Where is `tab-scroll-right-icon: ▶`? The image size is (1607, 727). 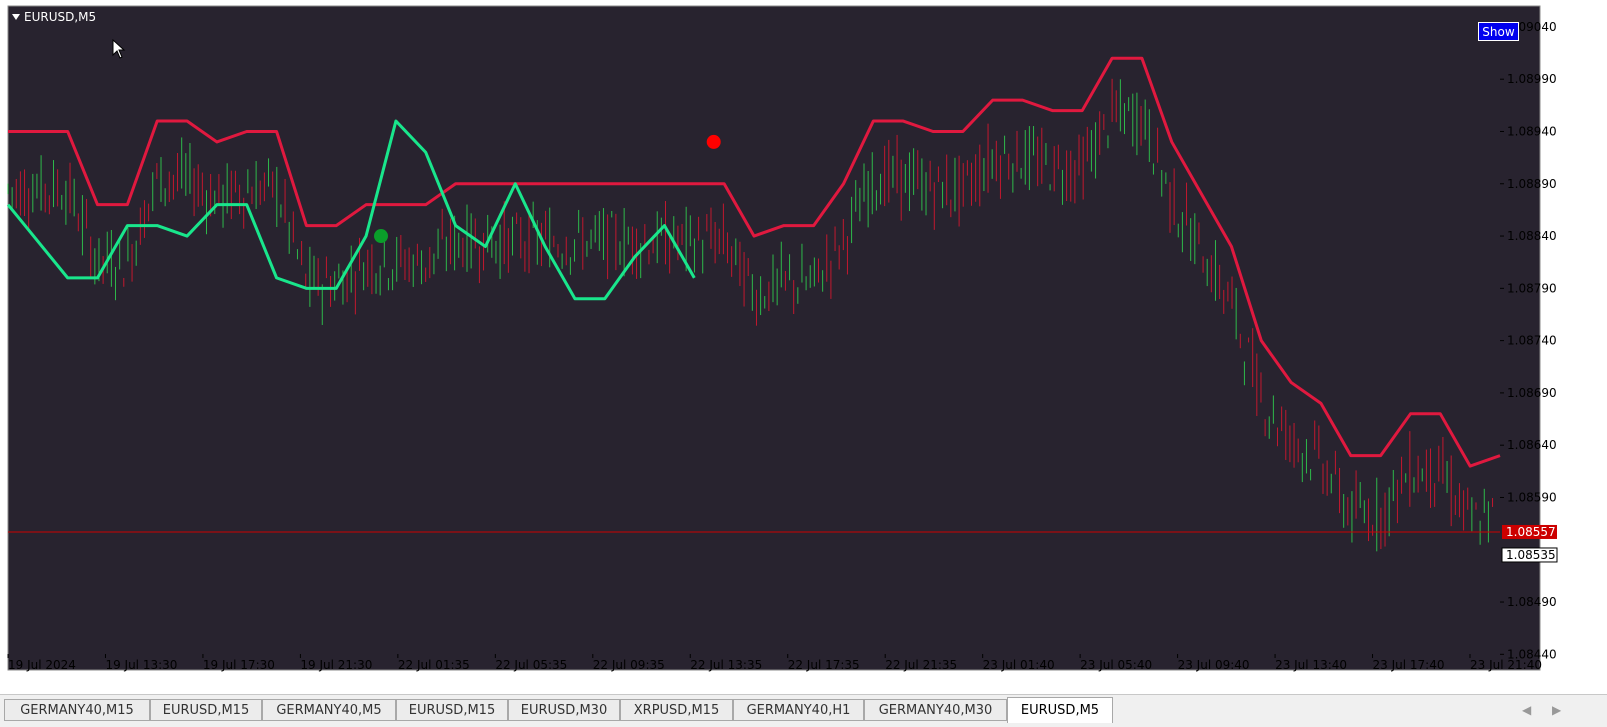 tab-scroll-right-icon: ▶ is located at coordinates (1556, 710).